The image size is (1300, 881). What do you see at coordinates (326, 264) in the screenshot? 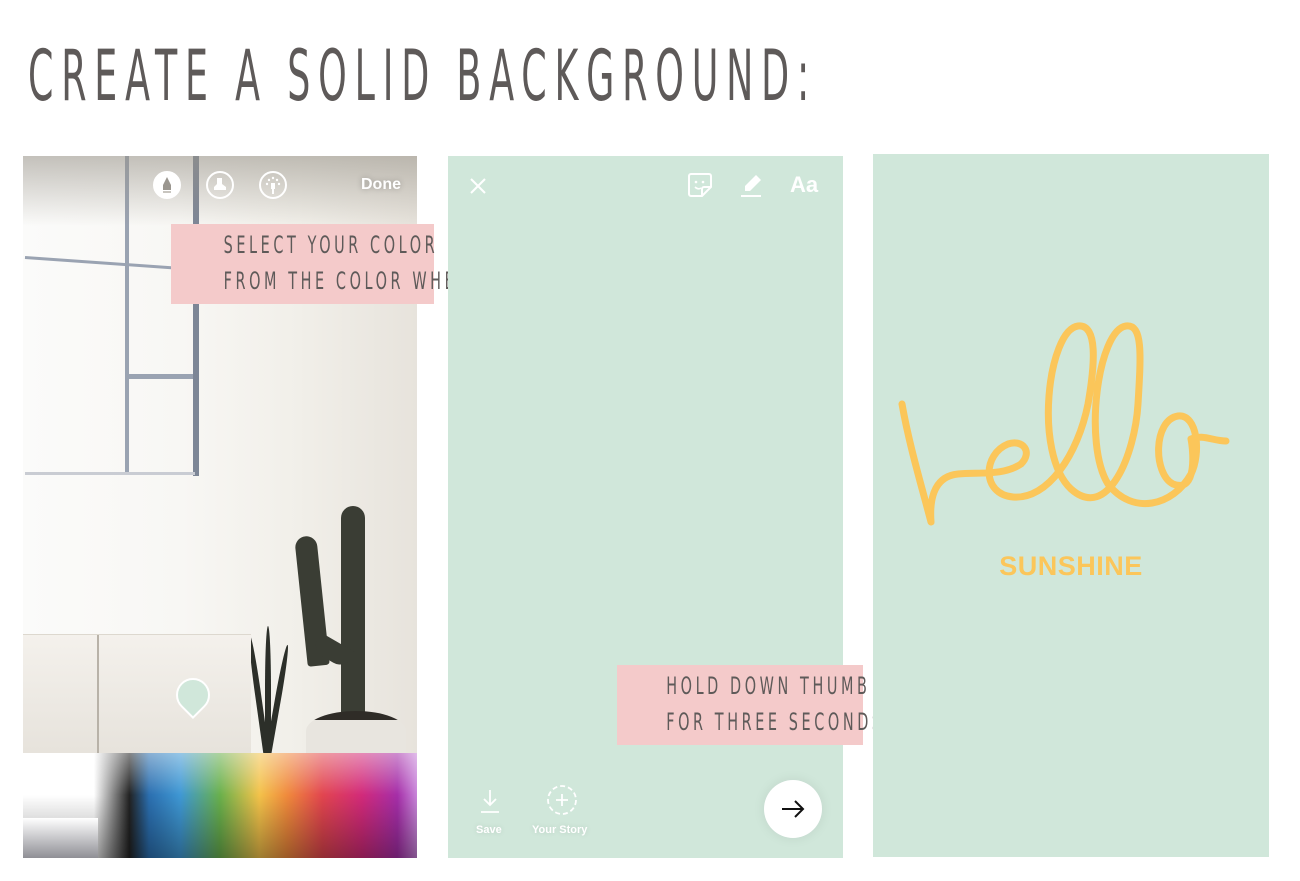
I see `annotation-select-color: SELECT YOUR COLOR FROM THE COLOR WHEEL` at bounding box center [326, 264].